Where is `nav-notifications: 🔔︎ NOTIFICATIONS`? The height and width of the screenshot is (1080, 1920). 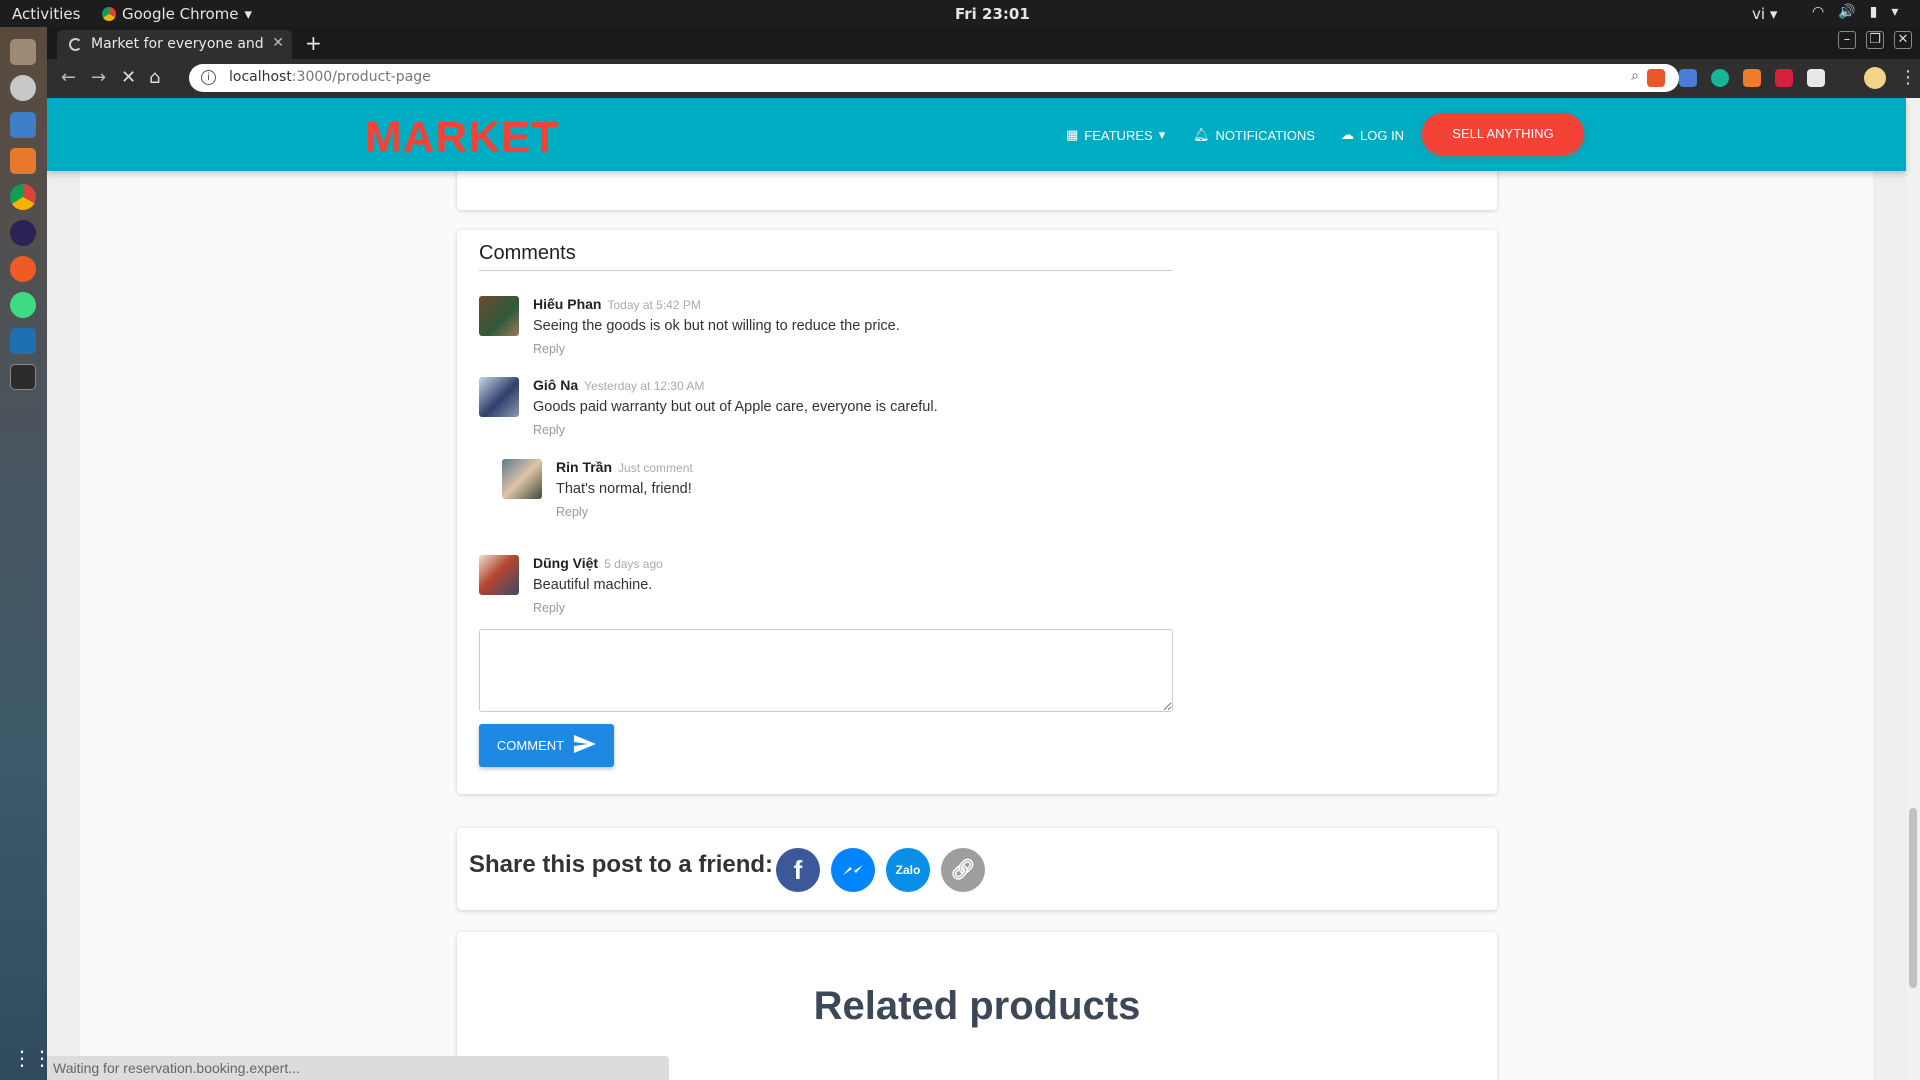 nav-notifications: 🔔︎ NOTIFICATIONS is located at coordinates (1254, 135).